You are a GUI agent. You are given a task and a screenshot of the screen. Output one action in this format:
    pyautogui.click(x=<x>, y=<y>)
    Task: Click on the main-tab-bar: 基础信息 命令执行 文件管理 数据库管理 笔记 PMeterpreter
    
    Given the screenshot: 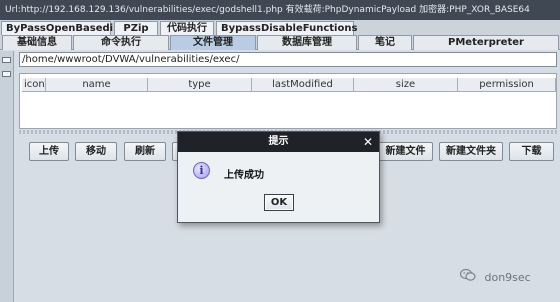 What is the action you would take?
    pyautogui.click(x=280, y=42)
    